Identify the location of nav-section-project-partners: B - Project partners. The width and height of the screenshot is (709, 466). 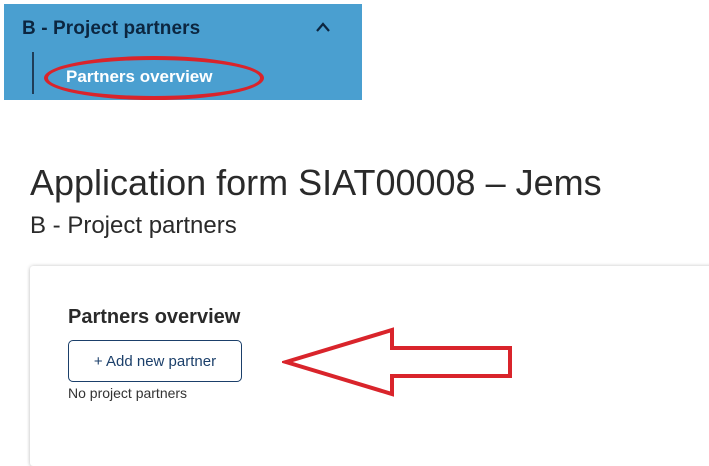
(111, 29).